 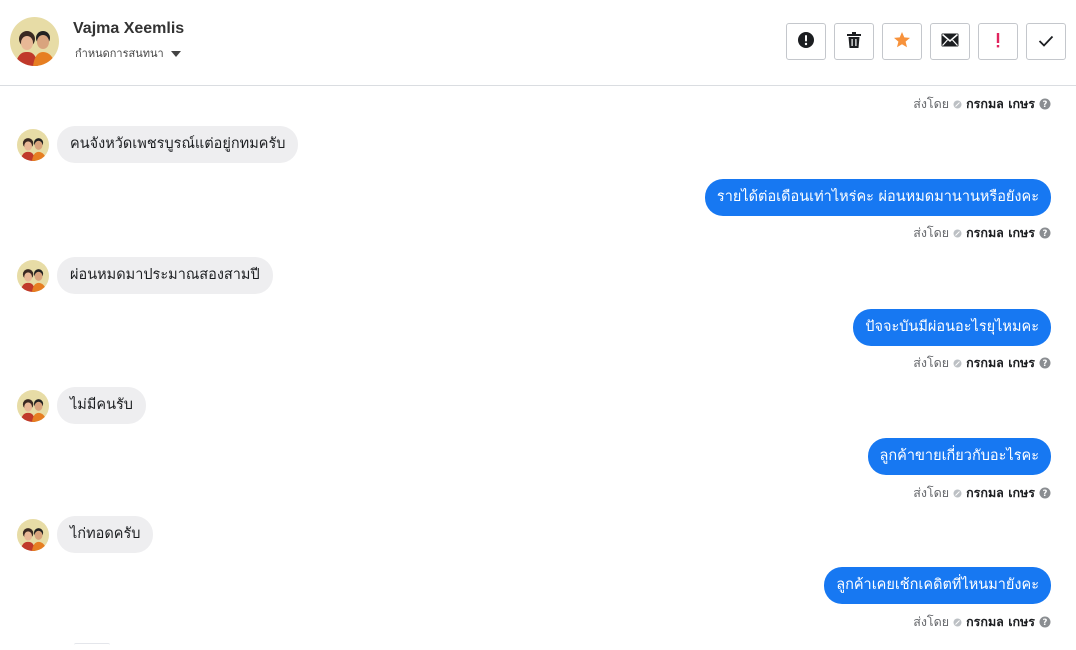 I want to click on outgoing-message-bubble: ลูกค้าเคยเช้กเคดิตที่ไหนมายังคะ, so click(x=937, y=585).